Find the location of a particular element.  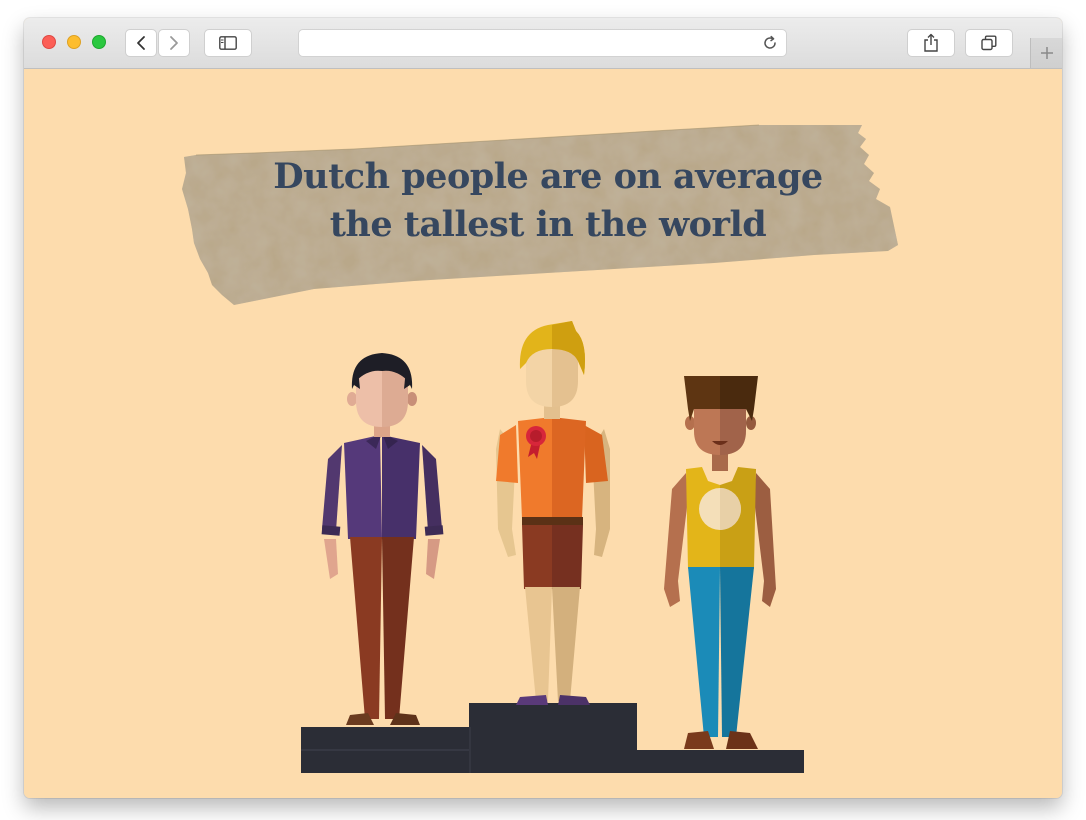

tabs-icon is located at coordinates (989, 43).